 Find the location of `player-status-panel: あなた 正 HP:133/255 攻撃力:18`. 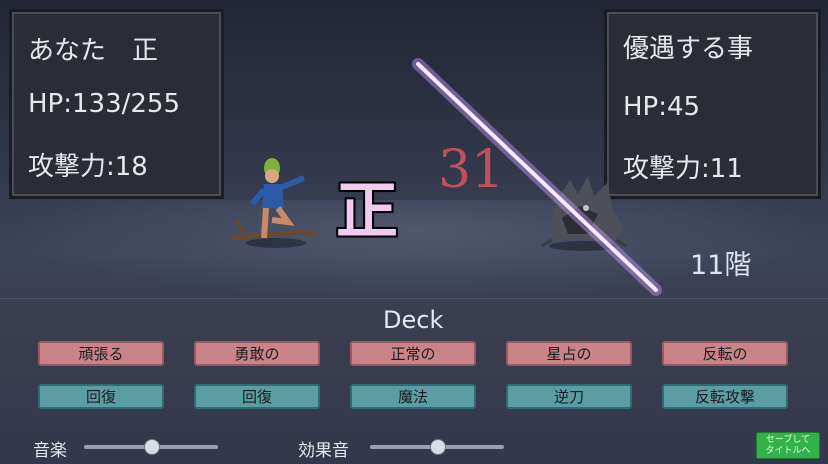

player-status-panel: あなた 正 HP:133/255 攻撃力:18 is located at coordinates (116, 104).